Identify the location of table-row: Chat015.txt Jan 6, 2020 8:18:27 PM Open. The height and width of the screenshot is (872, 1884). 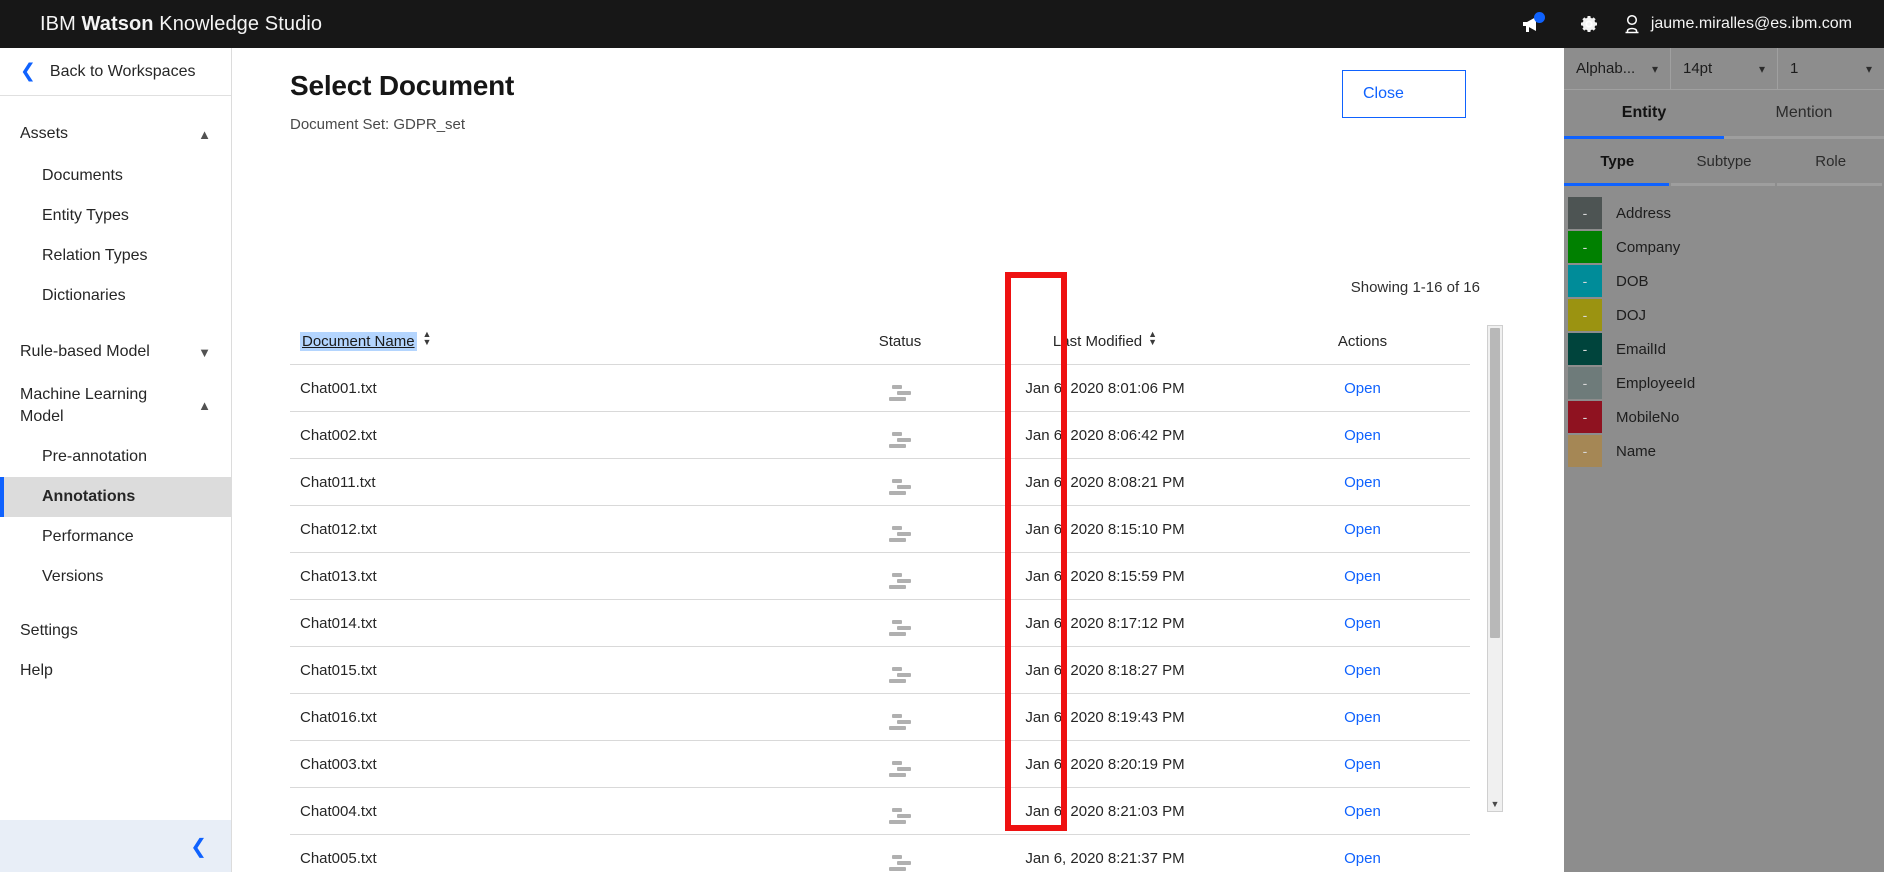
(880, 670).